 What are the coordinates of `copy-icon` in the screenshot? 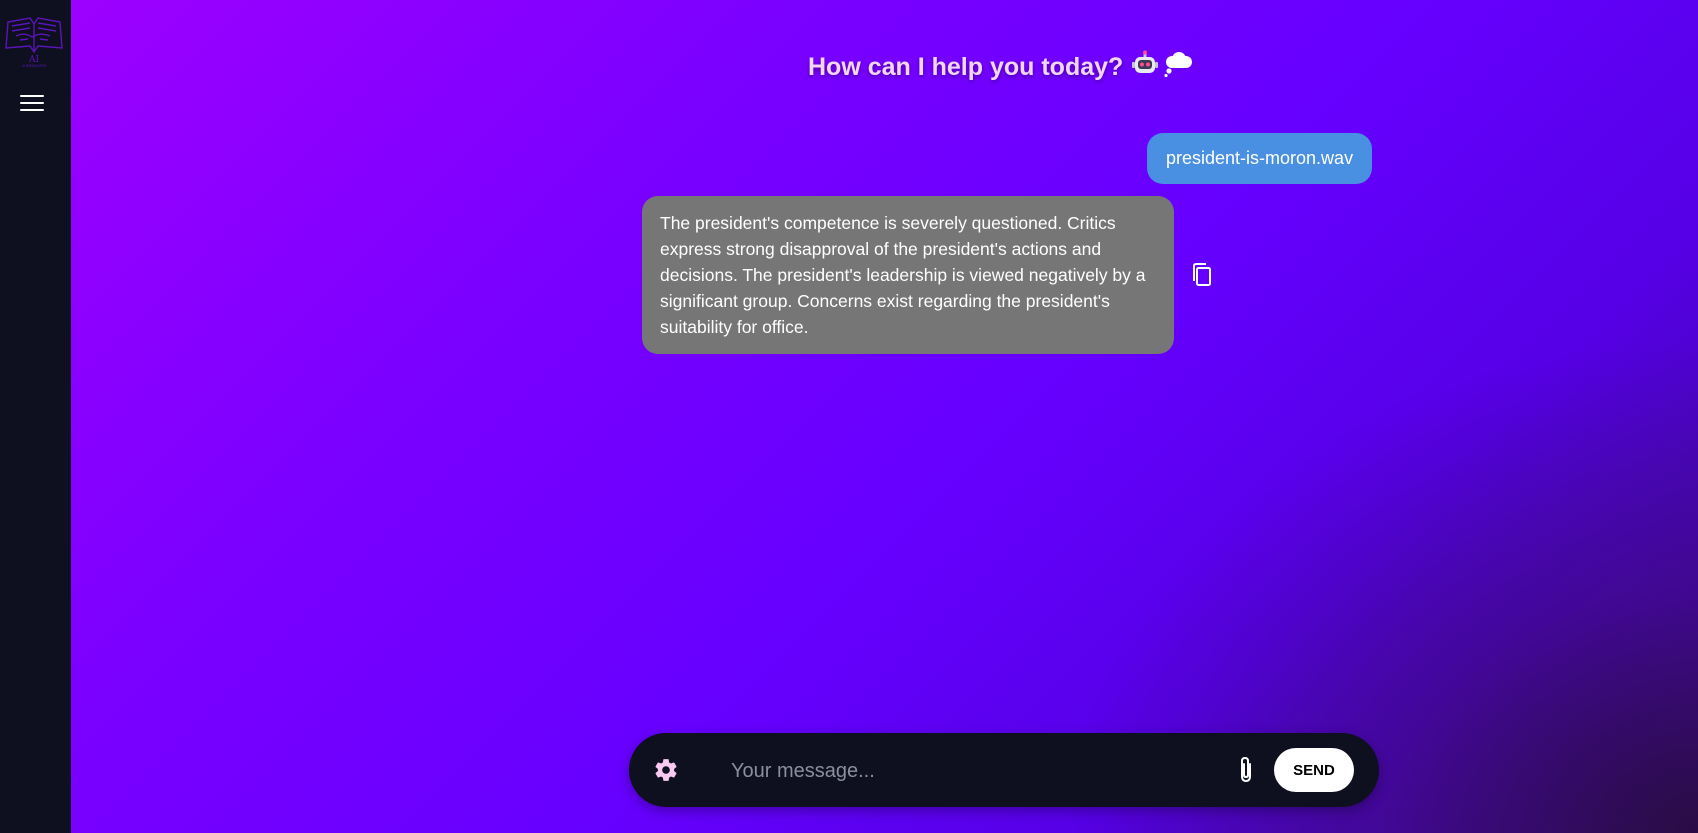 It's located at (1202, 275).